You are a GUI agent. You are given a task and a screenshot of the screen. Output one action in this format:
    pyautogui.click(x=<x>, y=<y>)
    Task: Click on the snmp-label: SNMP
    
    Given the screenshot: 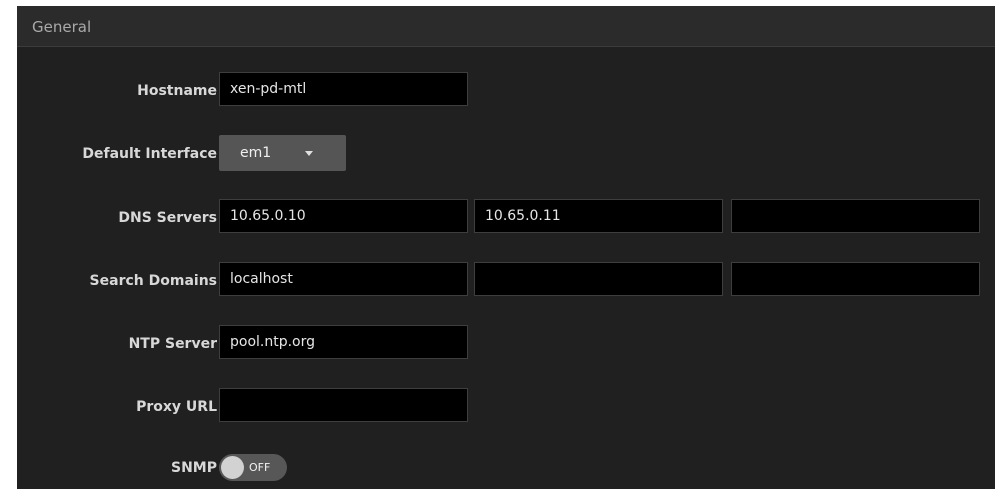 What is the action you would take?
    pyautogui.click(x=194, y=468)
    